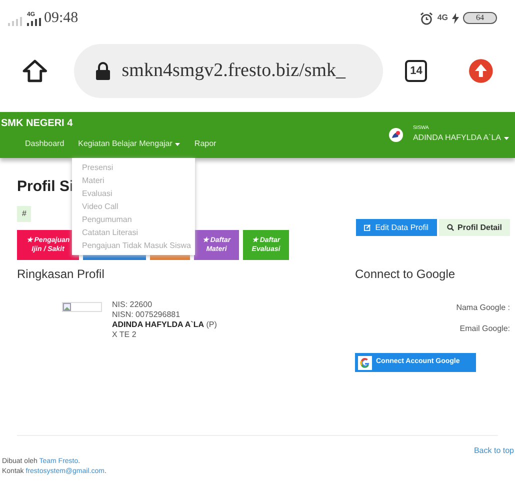 The width and height of the screenshot is (515, 492). I want to click on user-menu: ADINDA HAFYLDA A`LA, so click(460, 138).